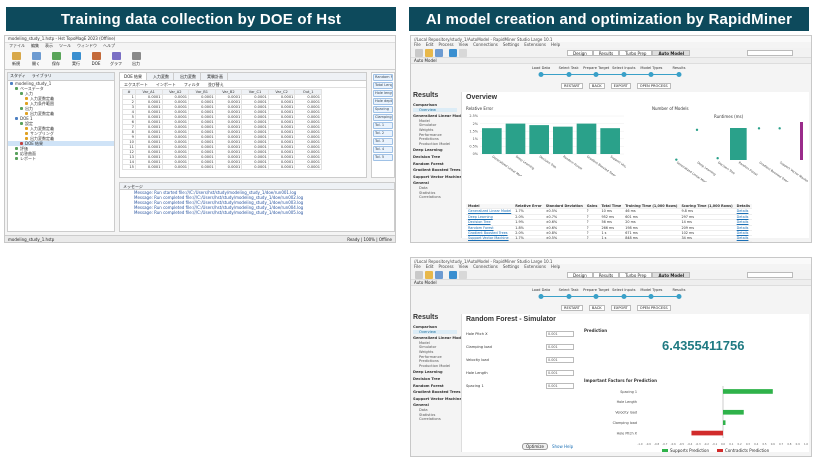 The width and height of the screenshot is (814, 458). I want to click on hst-variable-item: Tol. 4, so click(383, 149).